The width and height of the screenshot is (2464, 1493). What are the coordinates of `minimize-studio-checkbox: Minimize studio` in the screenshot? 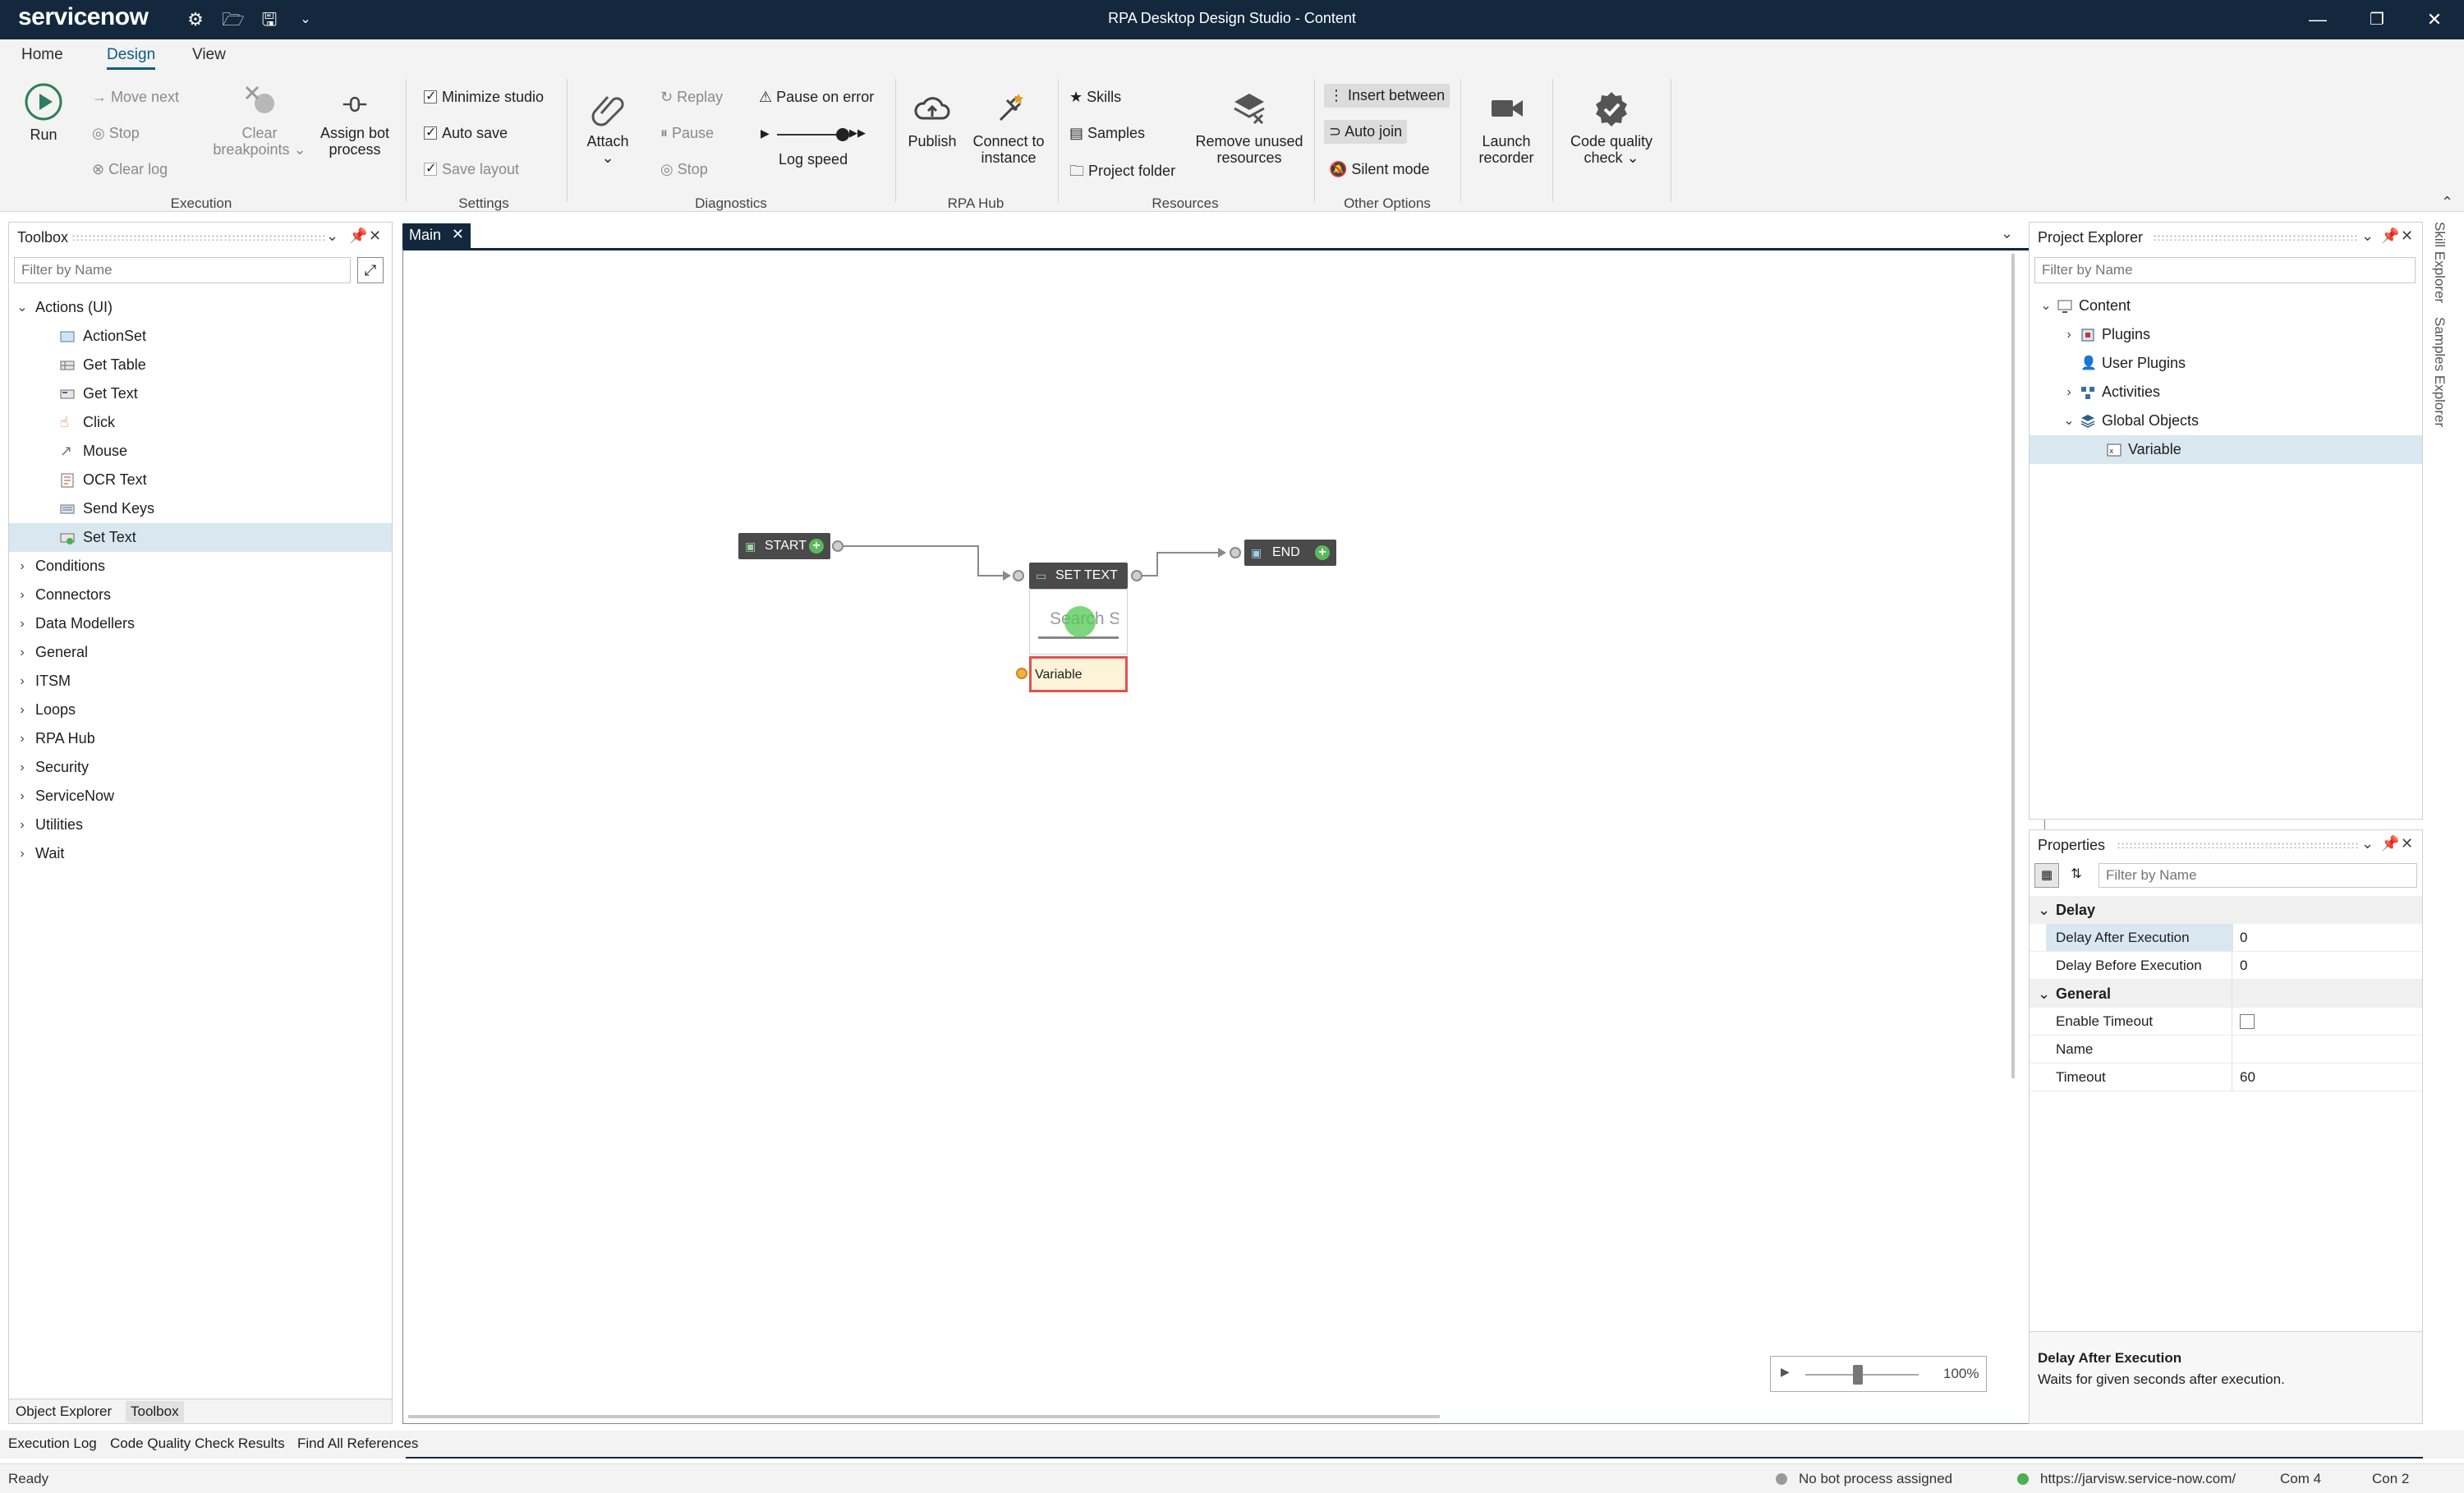 It's located at (484, 97).